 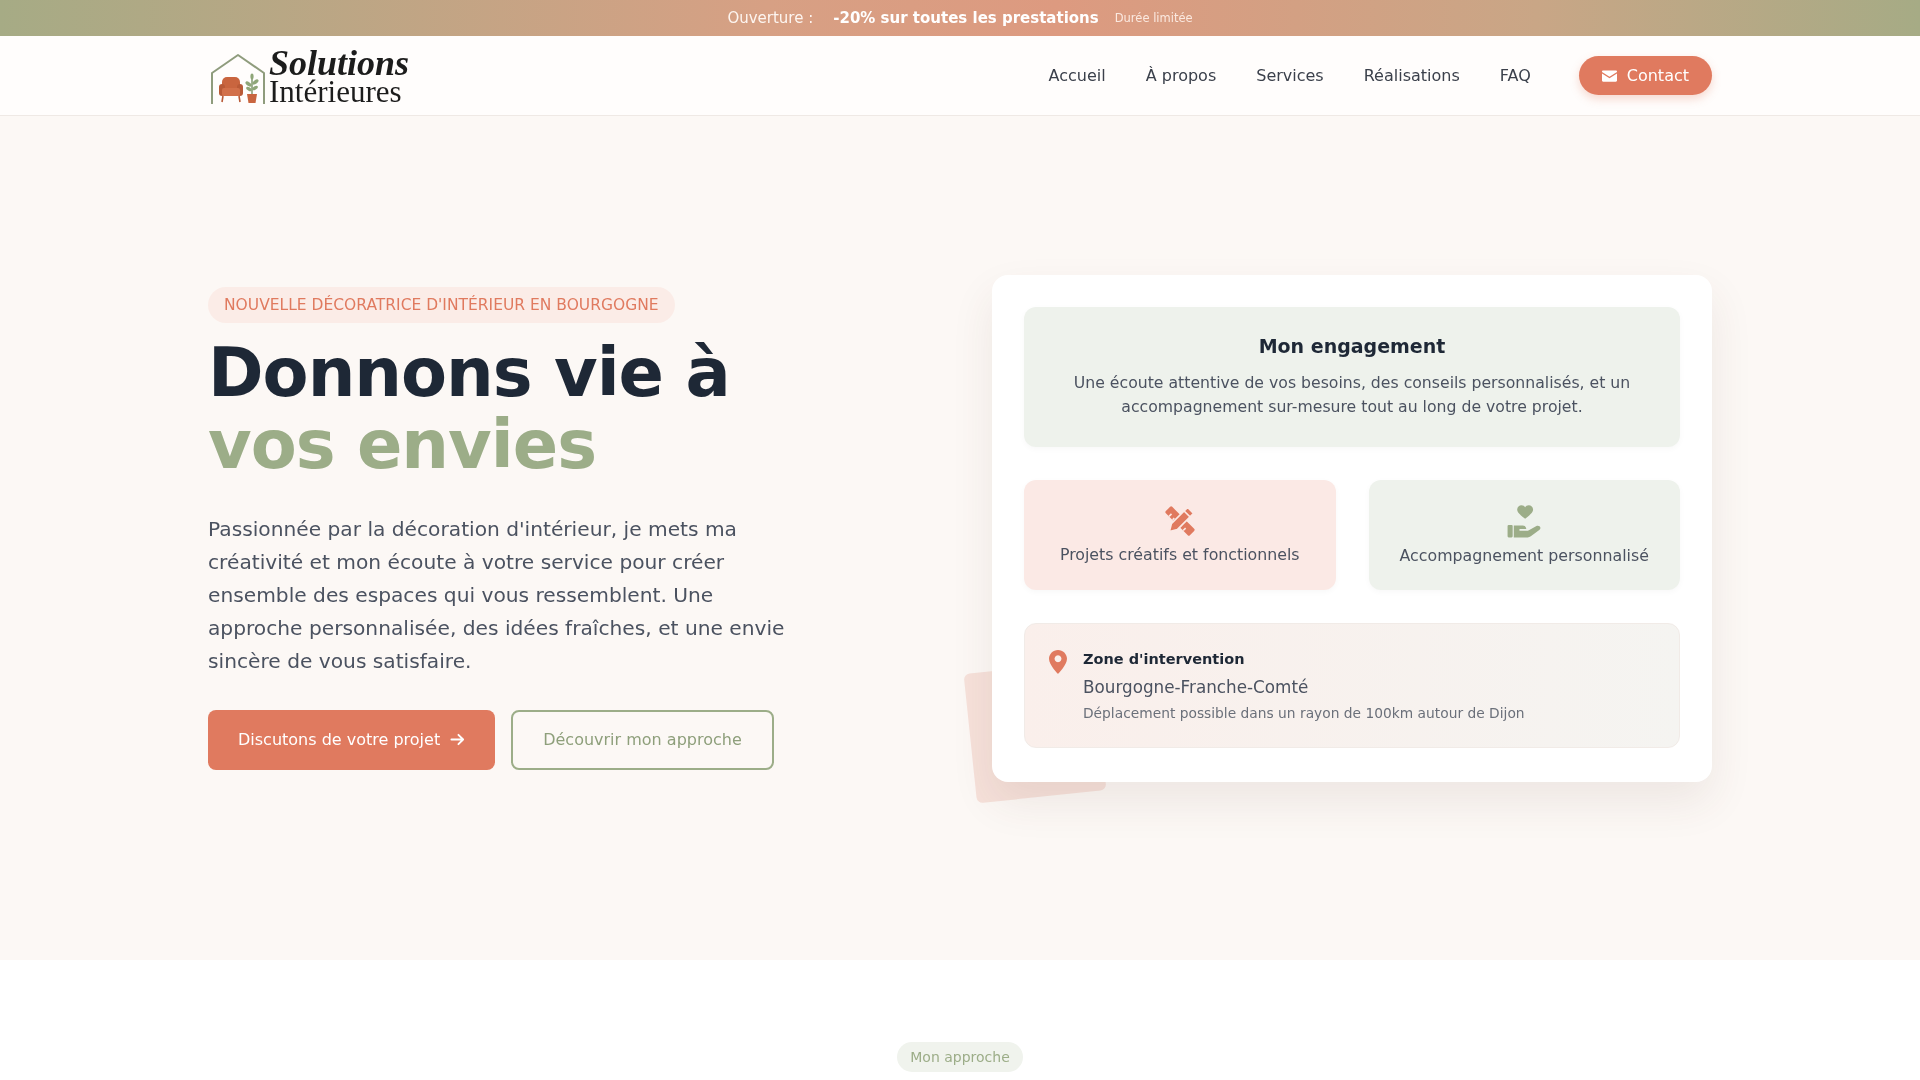 I want to click on section-tagline: Mon approche, so click(x=960, y=1057).